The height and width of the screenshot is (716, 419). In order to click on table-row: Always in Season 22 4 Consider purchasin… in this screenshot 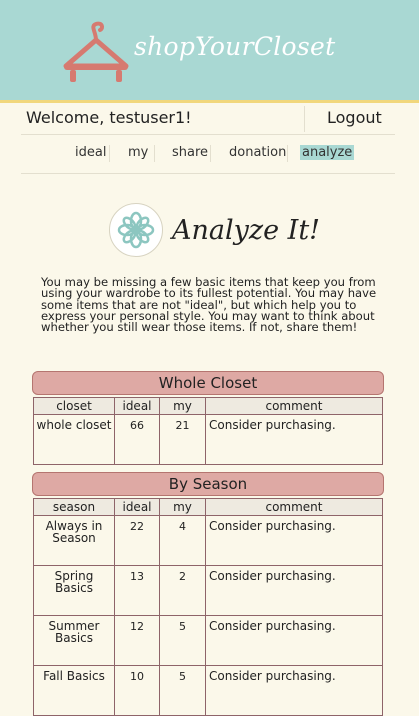, I will do `click(208, 540)`.